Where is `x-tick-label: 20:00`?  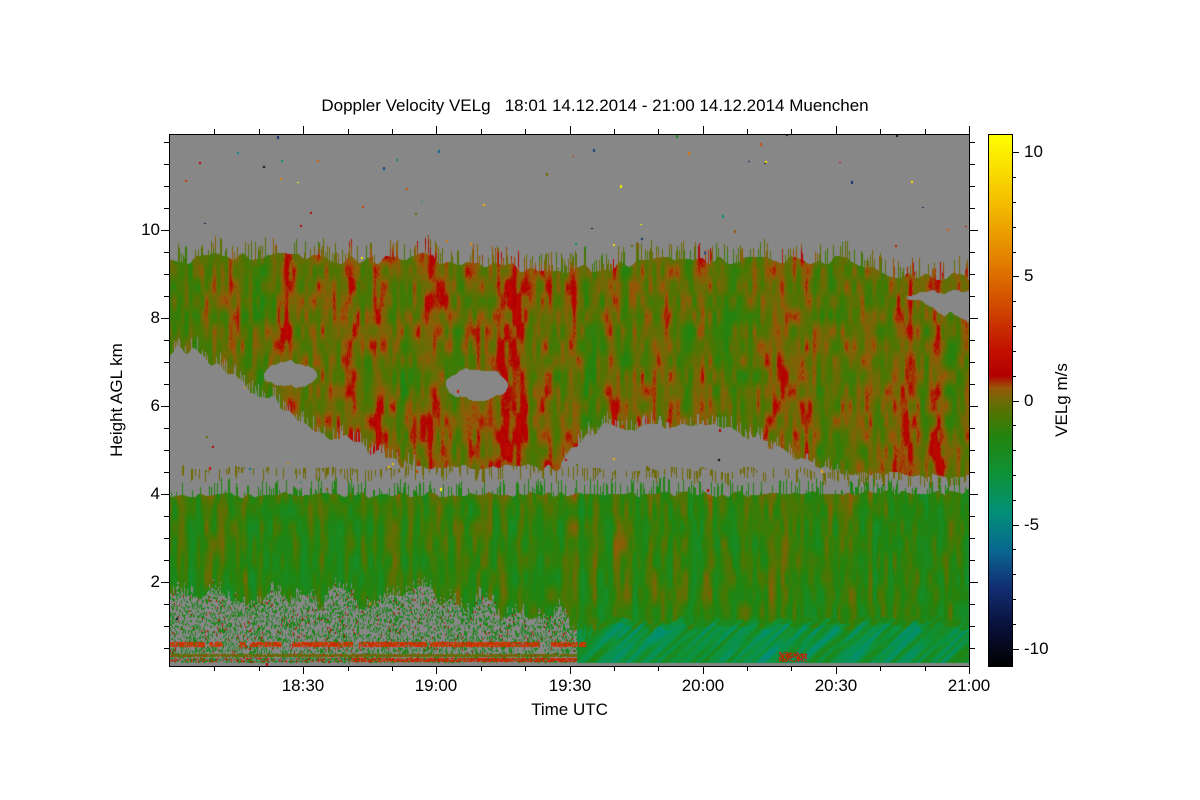
x-tick-label: 20:00 is located at coordinates (703, 685).